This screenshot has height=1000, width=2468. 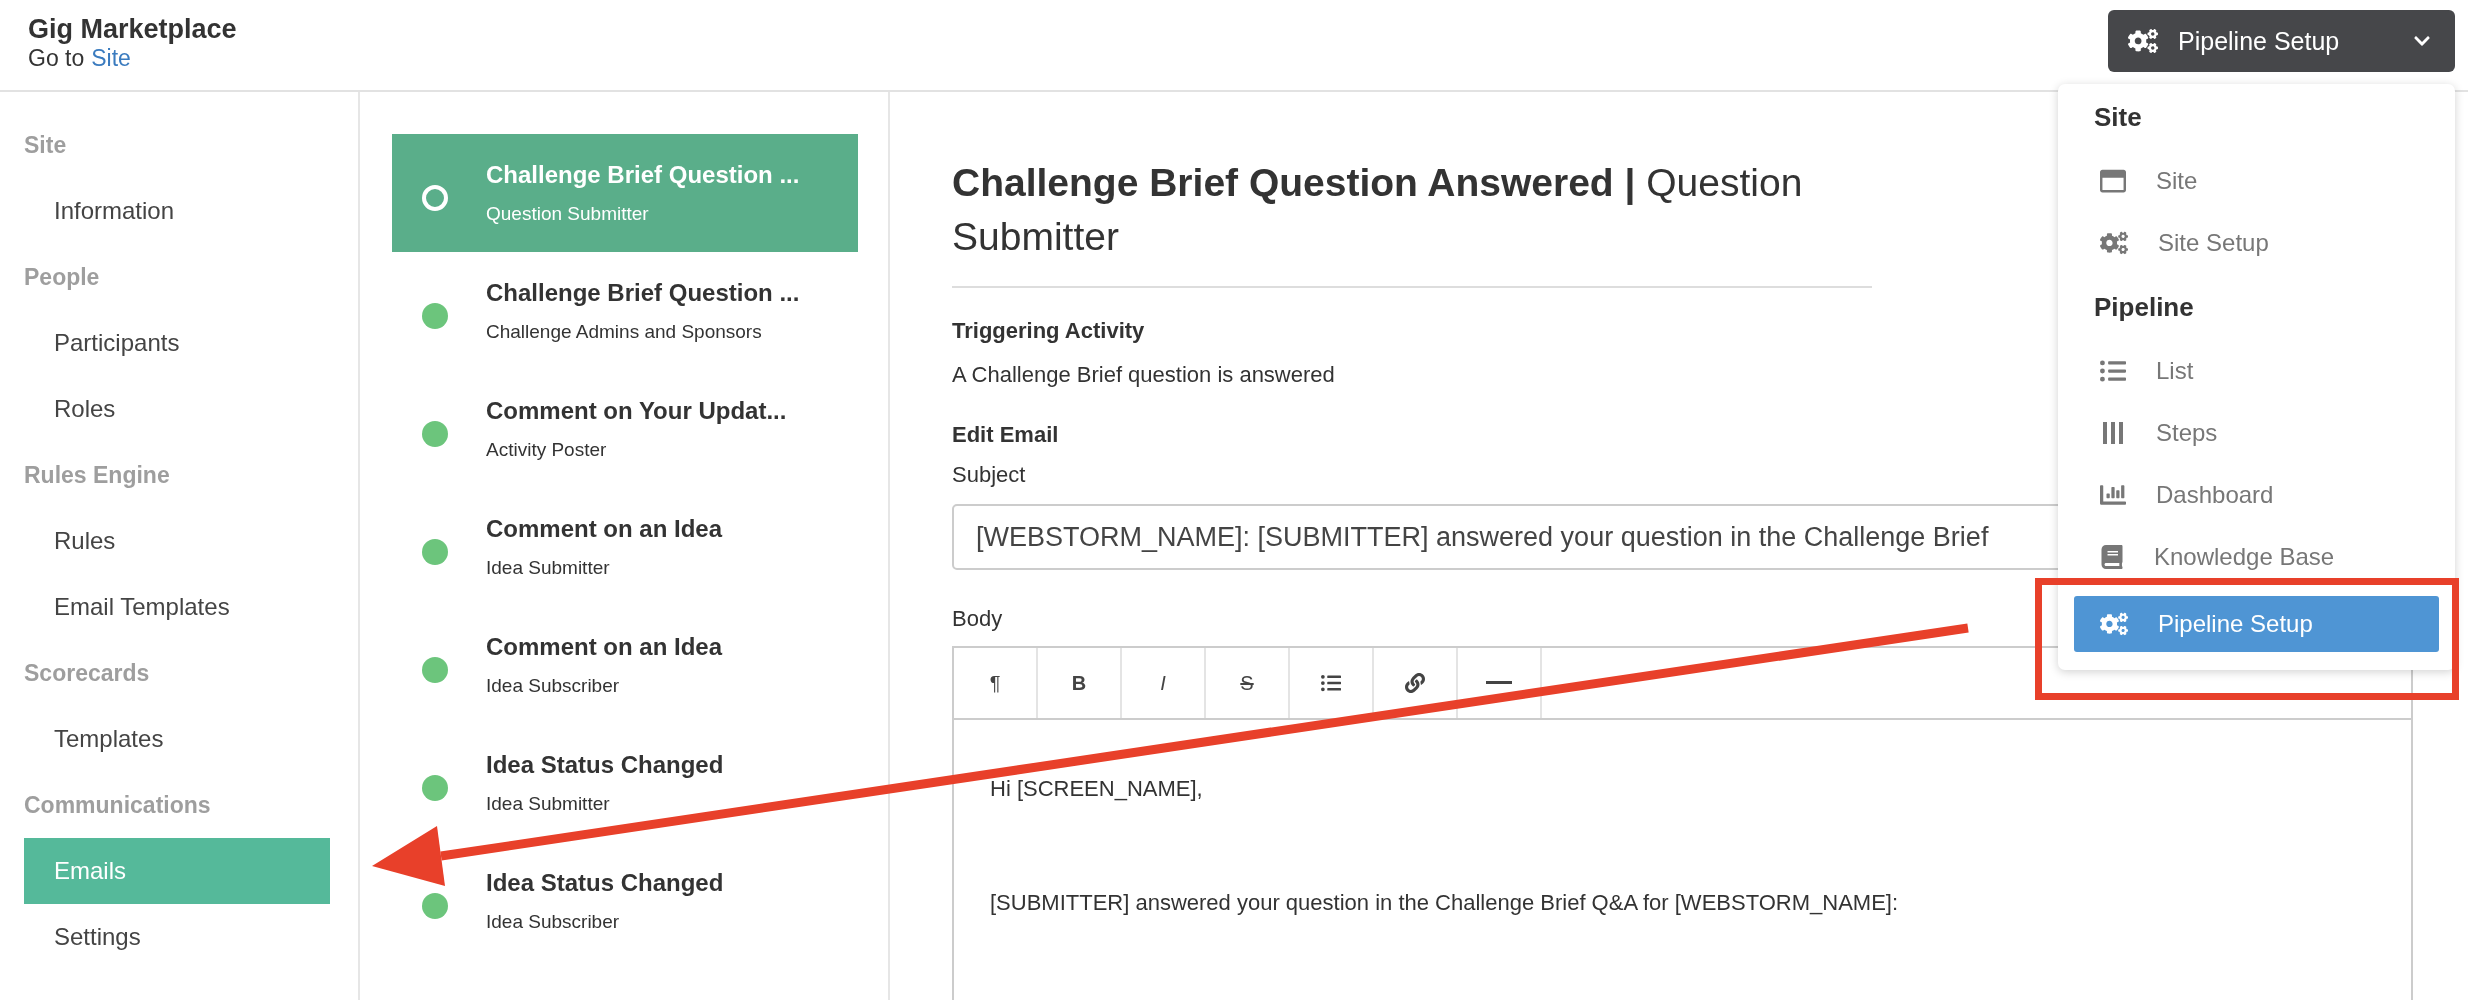 What do you see at coordinates (2113, 433) in the screenshot?
I see `columns-icon` at bounding box center [2113, 433].